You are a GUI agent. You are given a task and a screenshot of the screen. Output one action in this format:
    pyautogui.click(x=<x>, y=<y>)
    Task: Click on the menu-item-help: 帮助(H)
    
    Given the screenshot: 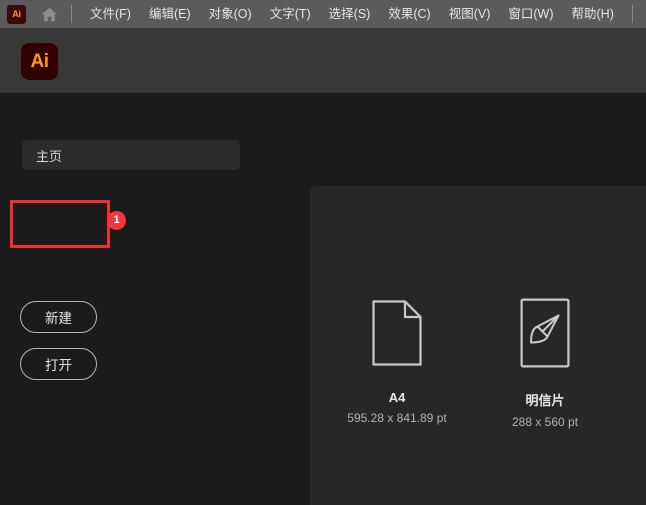 What is the action you would take?
    pyautogui.click(x=593, y=14)
    